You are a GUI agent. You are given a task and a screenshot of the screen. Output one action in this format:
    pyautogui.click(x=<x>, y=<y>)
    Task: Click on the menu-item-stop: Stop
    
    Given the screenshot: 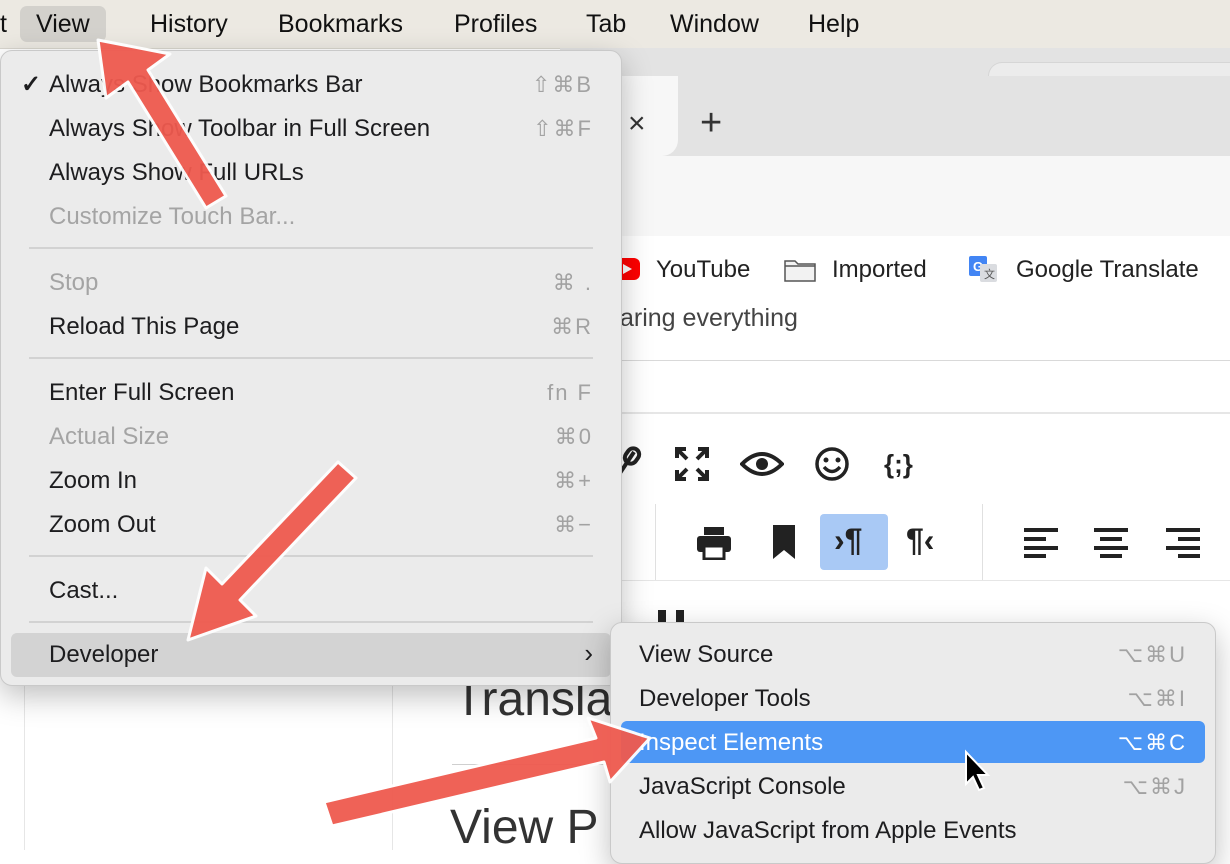 What is the action you would take?
    pyautogui.click(x=74, y=282)
    